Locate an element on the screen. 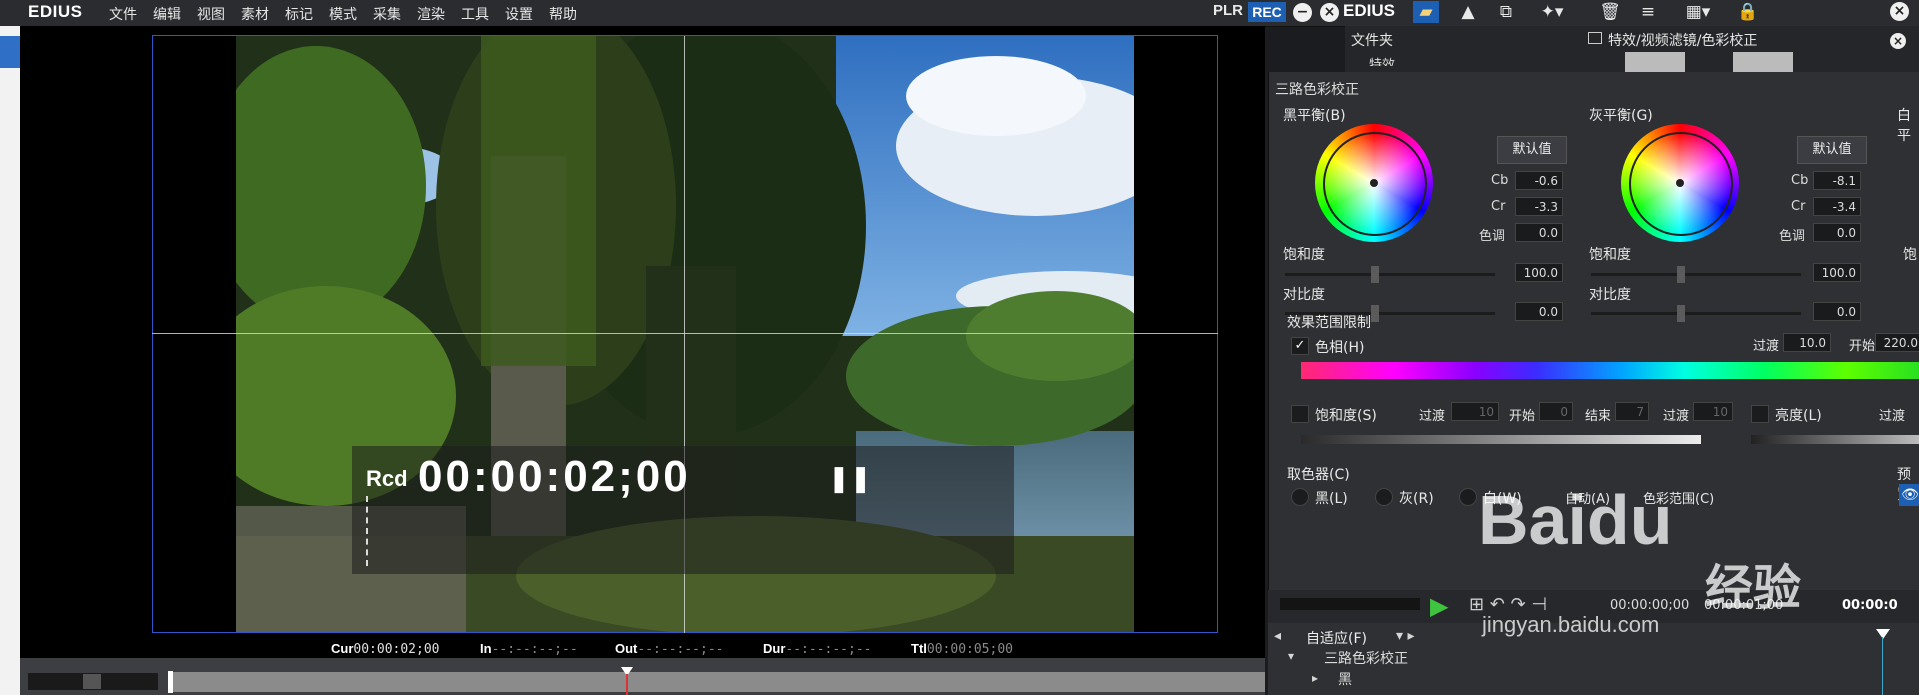  hue-checkbox: ✓ is located at coordinates (1300, 346).